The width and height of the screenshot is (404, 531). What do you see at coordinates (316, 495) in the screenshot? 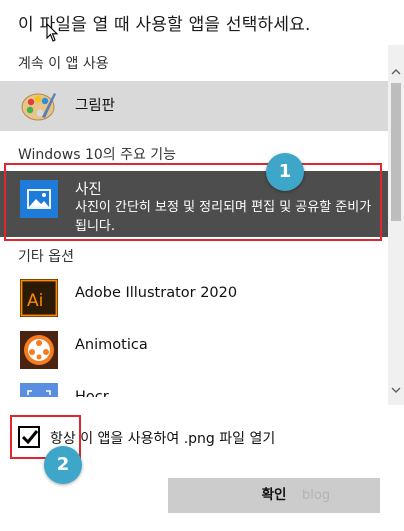
I see `watermark-text: blog` at bounding box center [316, 495].